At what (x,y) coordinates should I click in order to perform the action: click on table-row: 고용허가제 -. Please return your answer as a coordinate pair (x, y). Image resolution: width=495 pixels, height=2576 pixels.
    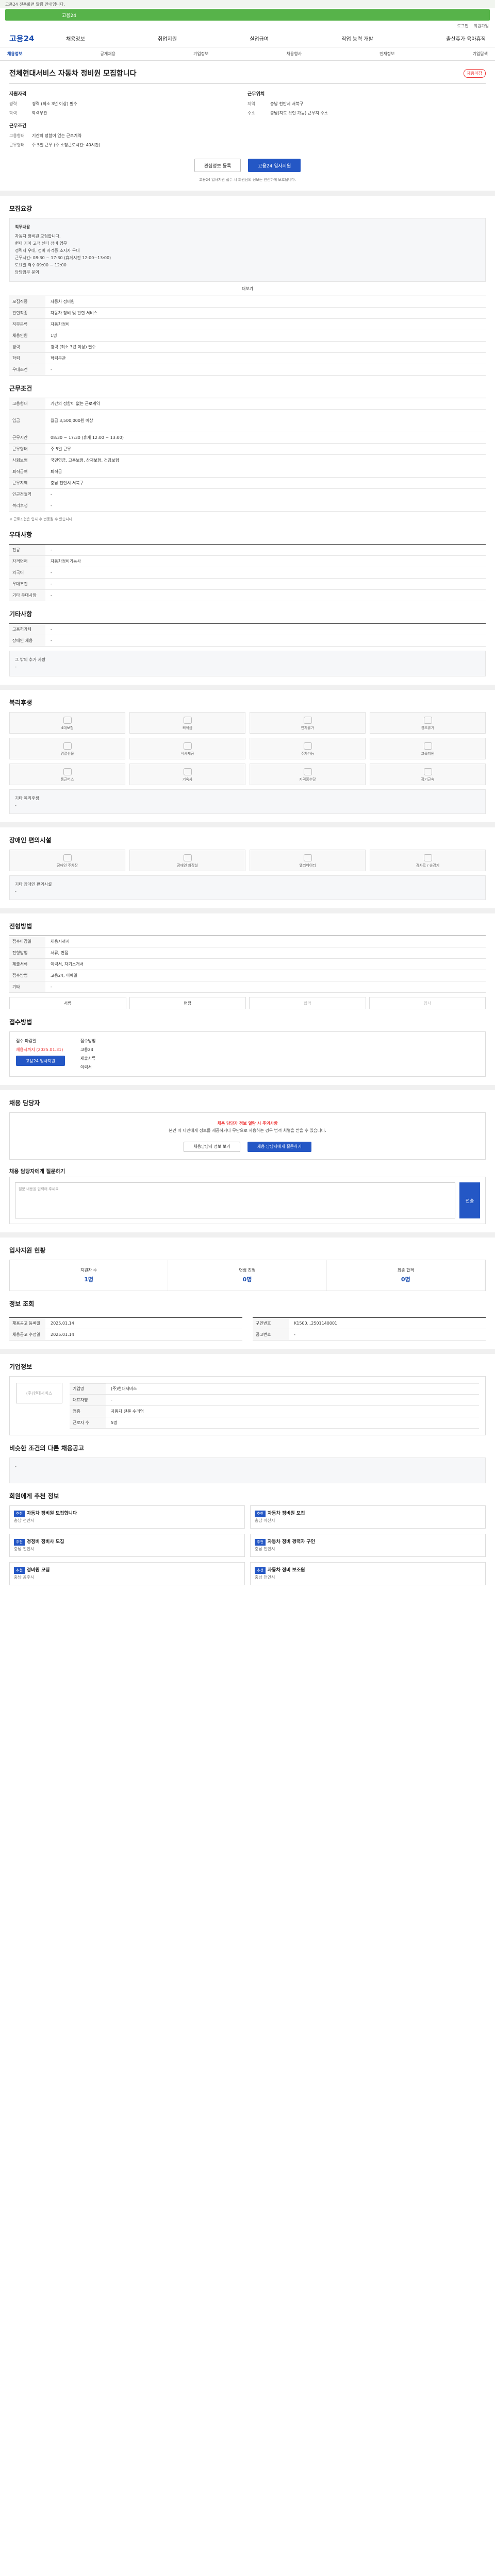
    Looking at the image, I should click on (247, 629).